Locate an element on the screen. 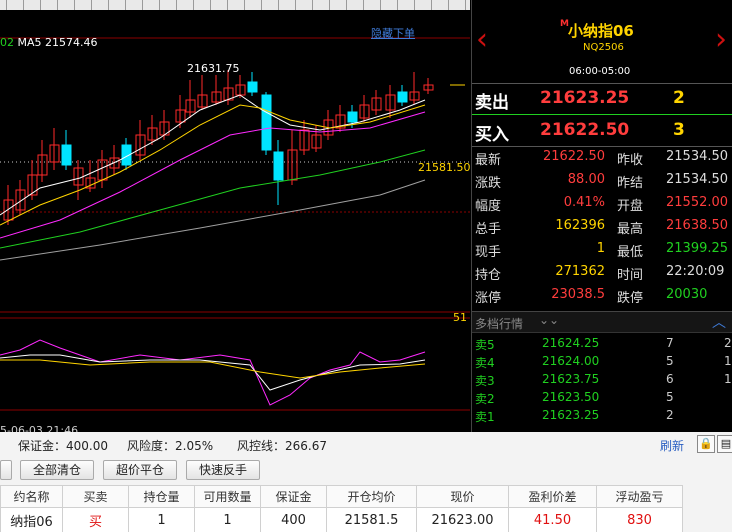  column-header: 盈利价差 is located at coordinates (552, 496).